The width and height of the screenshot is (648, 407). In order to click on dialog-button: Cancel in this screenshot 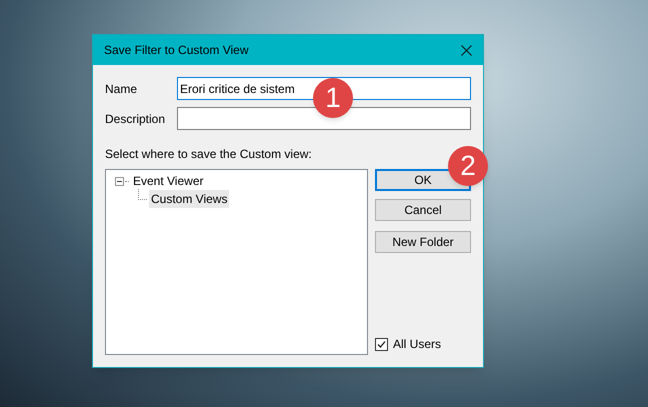, I will do `click(423, 210)`.